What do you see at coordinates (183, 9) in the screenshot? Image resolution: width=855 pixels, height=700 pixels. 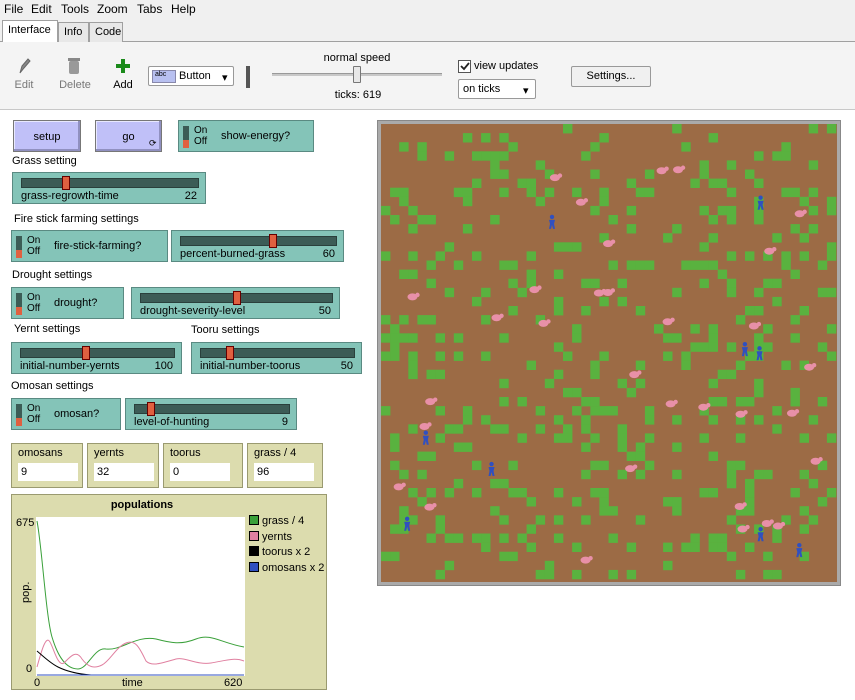 I see `menu-help: Help` at bounding box center [183, 9].